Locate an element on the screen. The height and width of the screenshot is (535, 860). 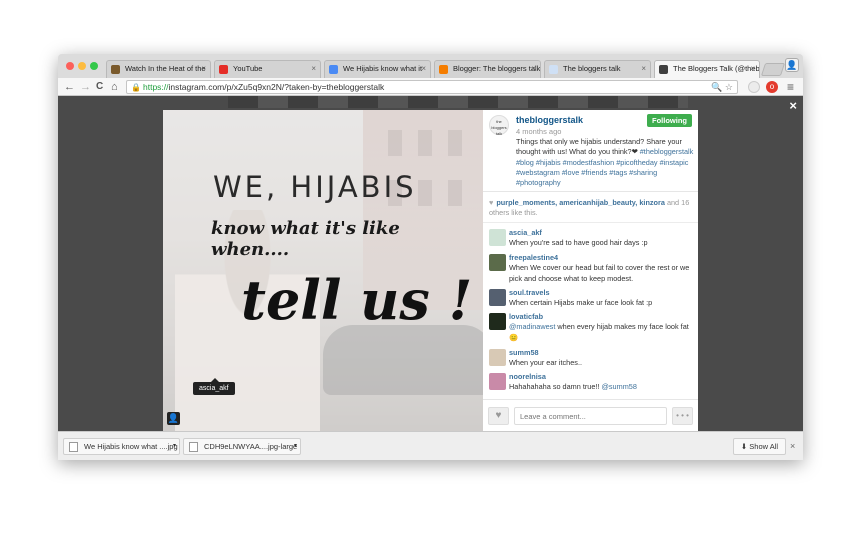
tab-title: YouTube is located at coordinates (248, 68).